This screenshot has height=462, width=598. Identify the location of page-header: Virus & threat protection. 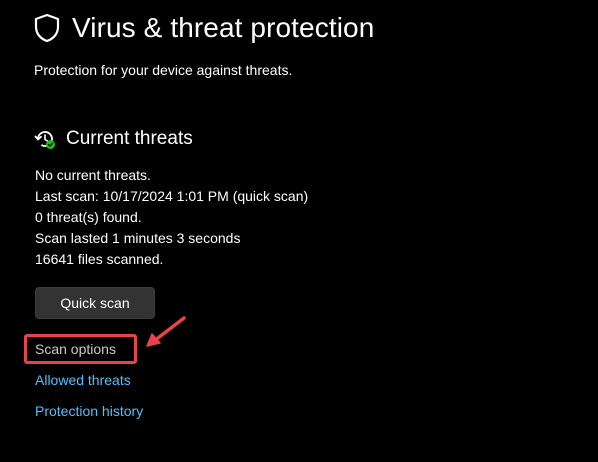
(204, 28).